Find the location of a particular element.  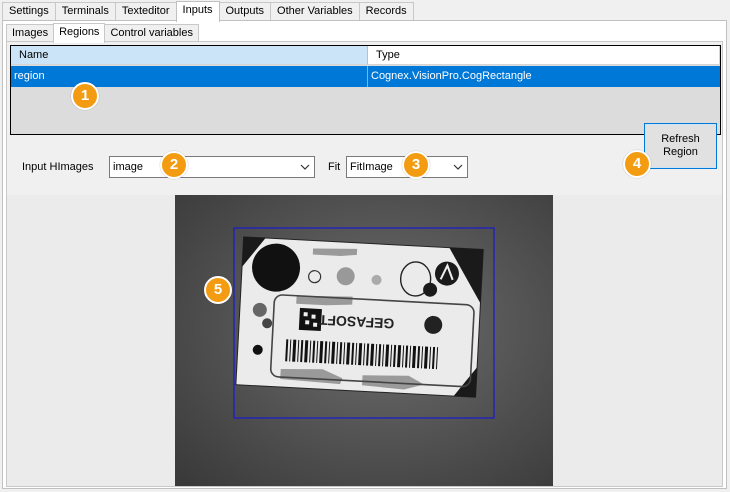

tab-inputs: Inputs is located at coordinates (197, 11).